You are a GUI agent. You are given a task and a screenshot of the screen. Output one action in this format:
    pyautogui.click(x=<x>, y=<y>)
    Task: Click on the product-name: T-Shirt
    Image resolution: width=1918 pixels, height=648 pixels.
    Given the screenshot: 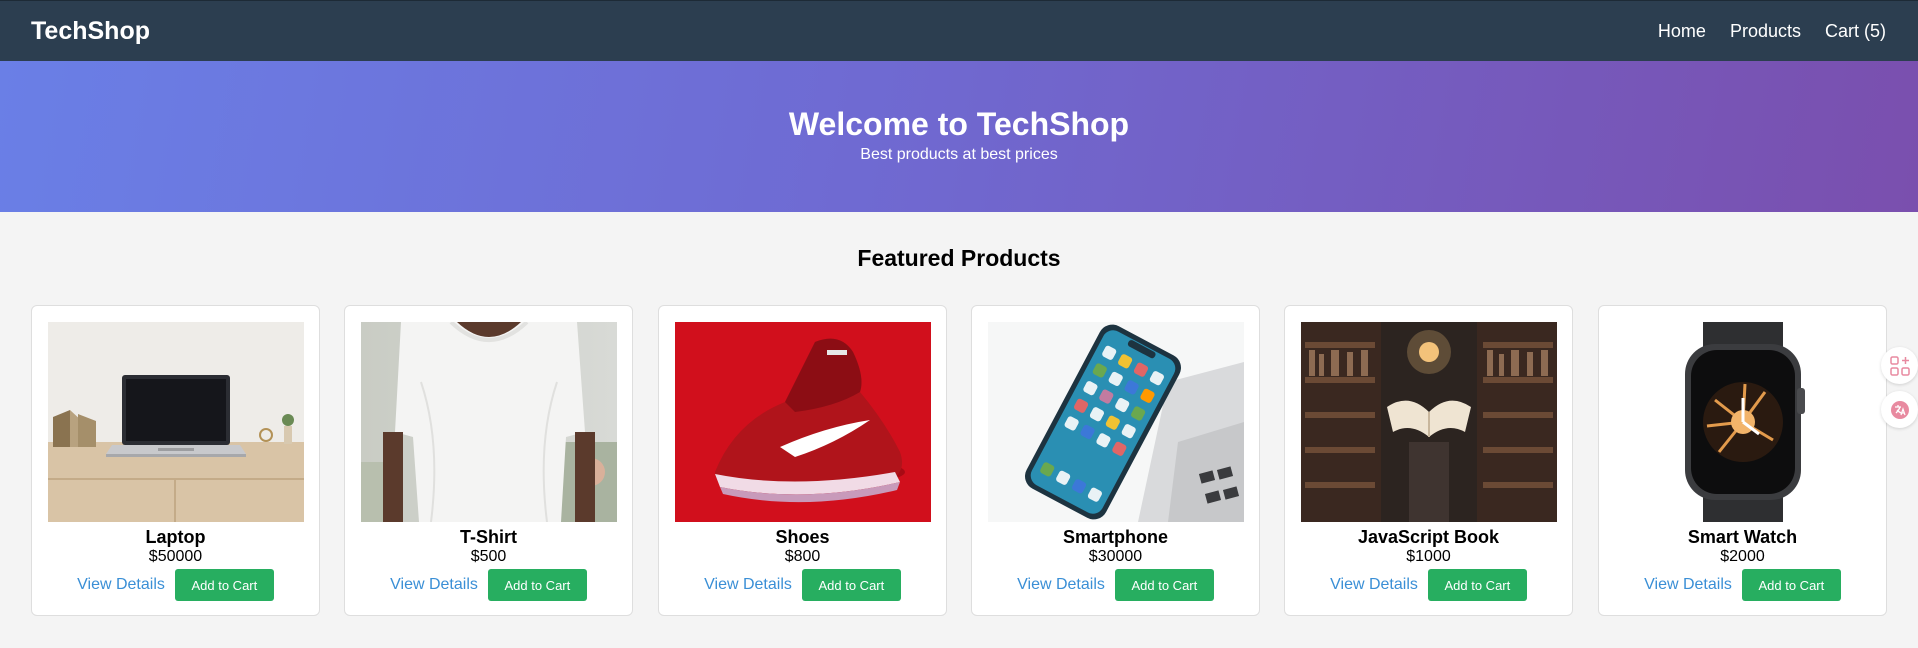 What is the action you would take?
    pyautogui.click(x=488, y=537)
    